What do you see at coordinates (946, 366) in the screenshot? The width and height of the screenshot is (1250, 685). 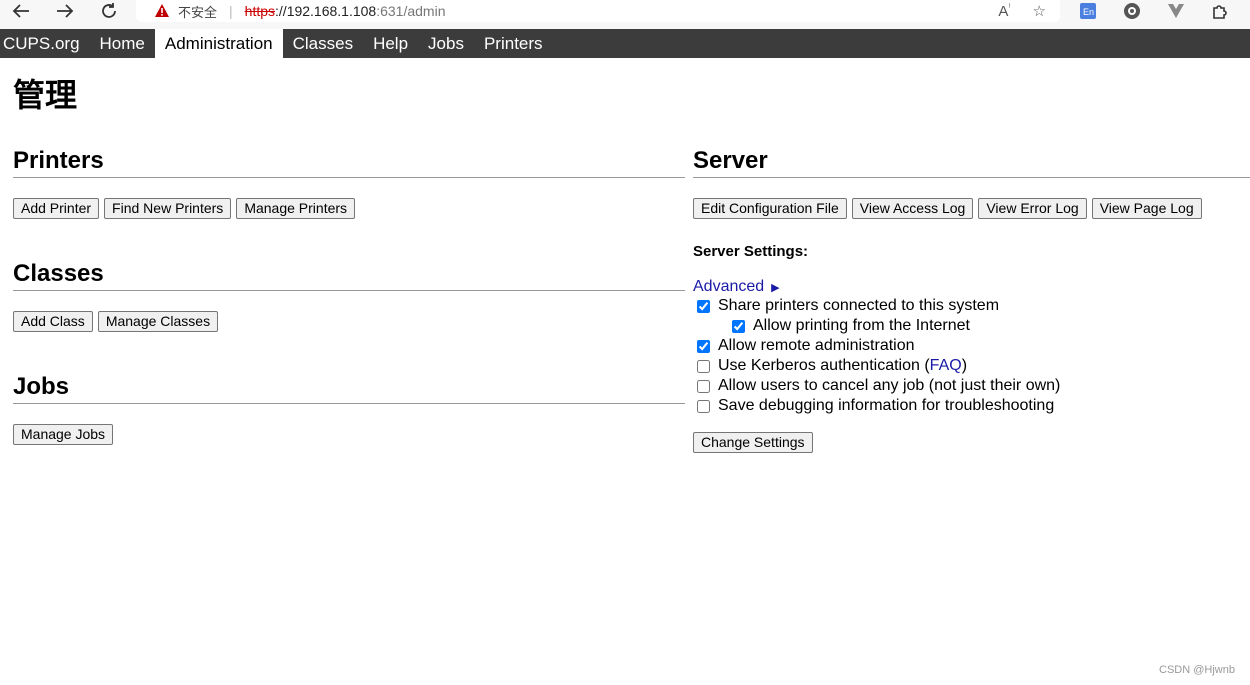 I see `faq-link: FAQ` at bounding box center [946, 366].